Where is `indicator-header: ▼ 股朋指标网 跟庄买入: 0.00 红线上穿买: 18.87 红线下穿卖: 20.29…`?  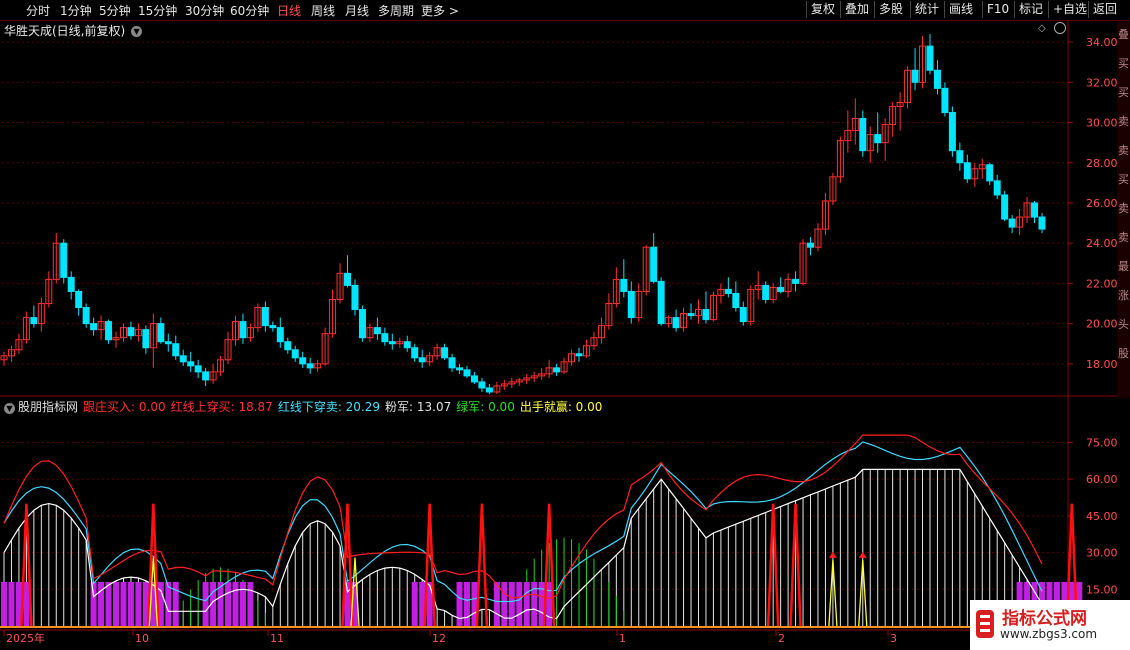
indicator-header: ▼ 股朋指标网 跟庄买入: 0.00 红线上穿买: 18.87 红线下穿卖: 20.29… is located at coordinates (305, 406).